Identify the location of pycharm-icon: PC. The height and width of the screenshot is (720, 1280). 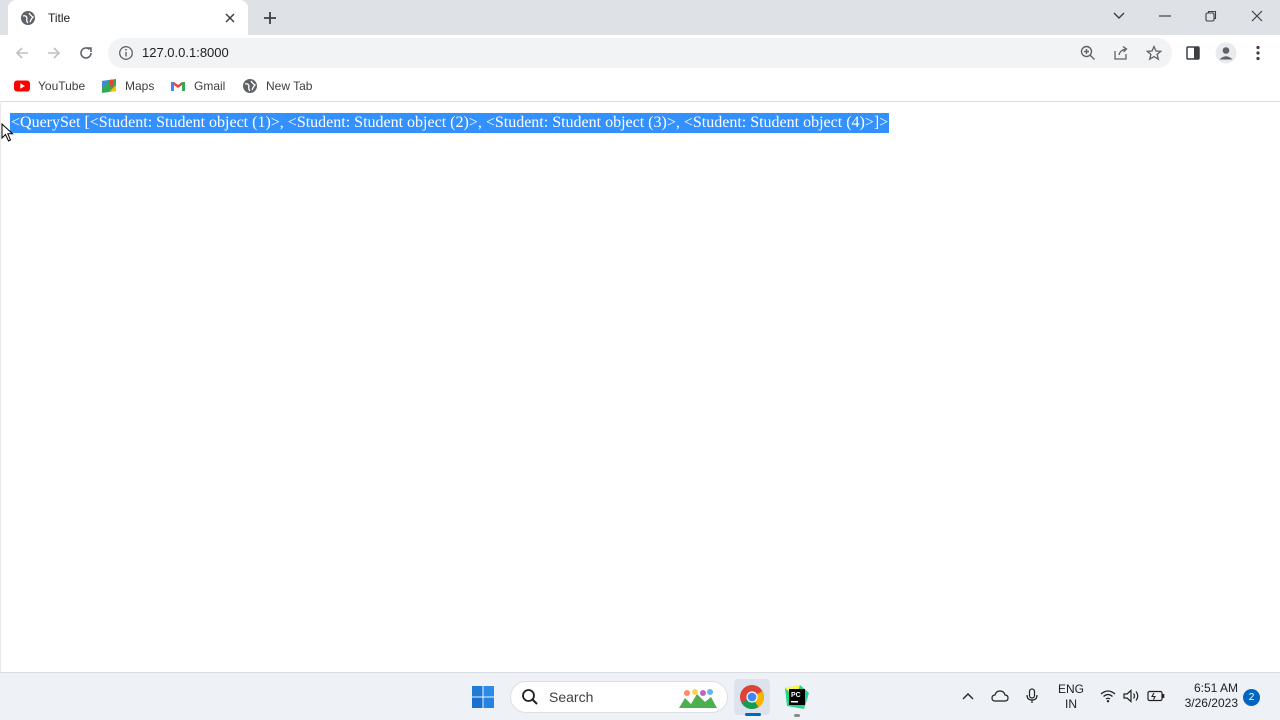
(797, 697).